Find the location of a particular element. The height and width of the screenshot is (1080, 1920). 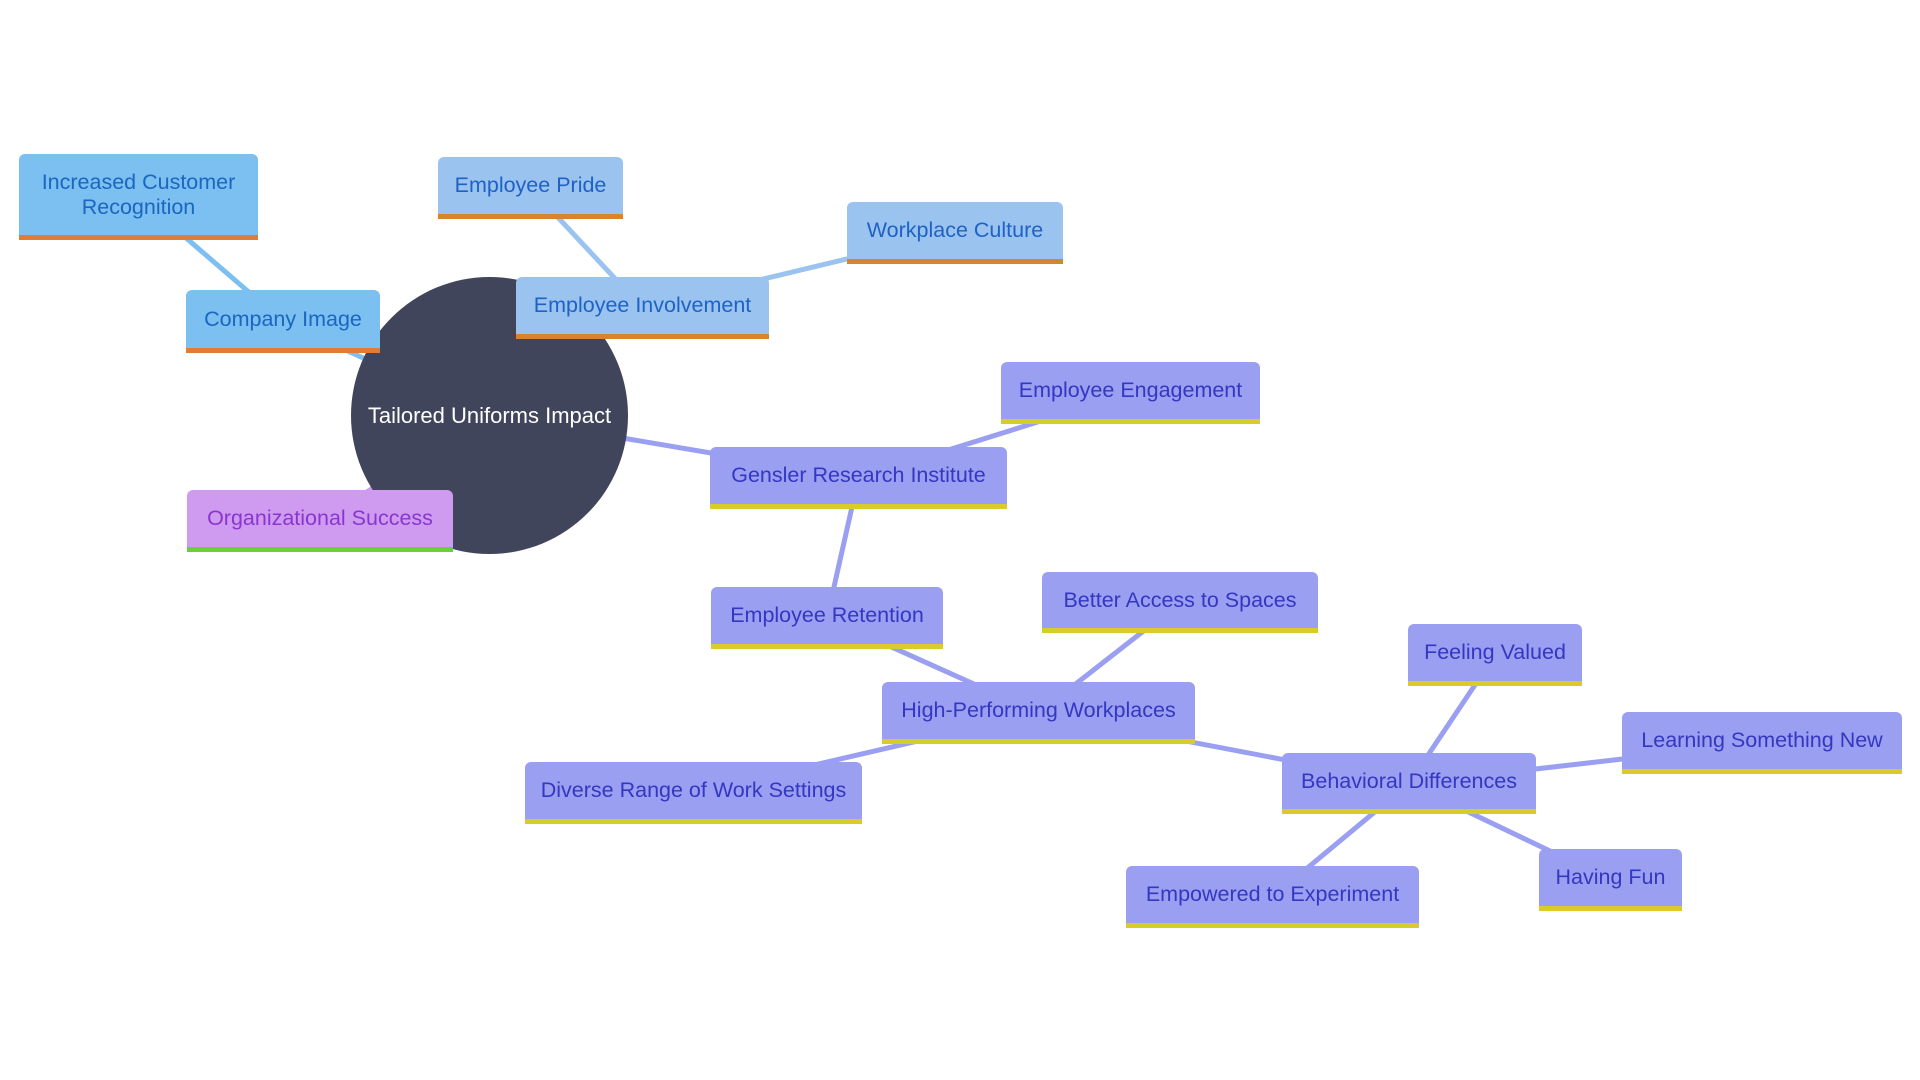

node-increased-customer-recognition: Increased Customer Recognition is located at coordinates (138, 197).